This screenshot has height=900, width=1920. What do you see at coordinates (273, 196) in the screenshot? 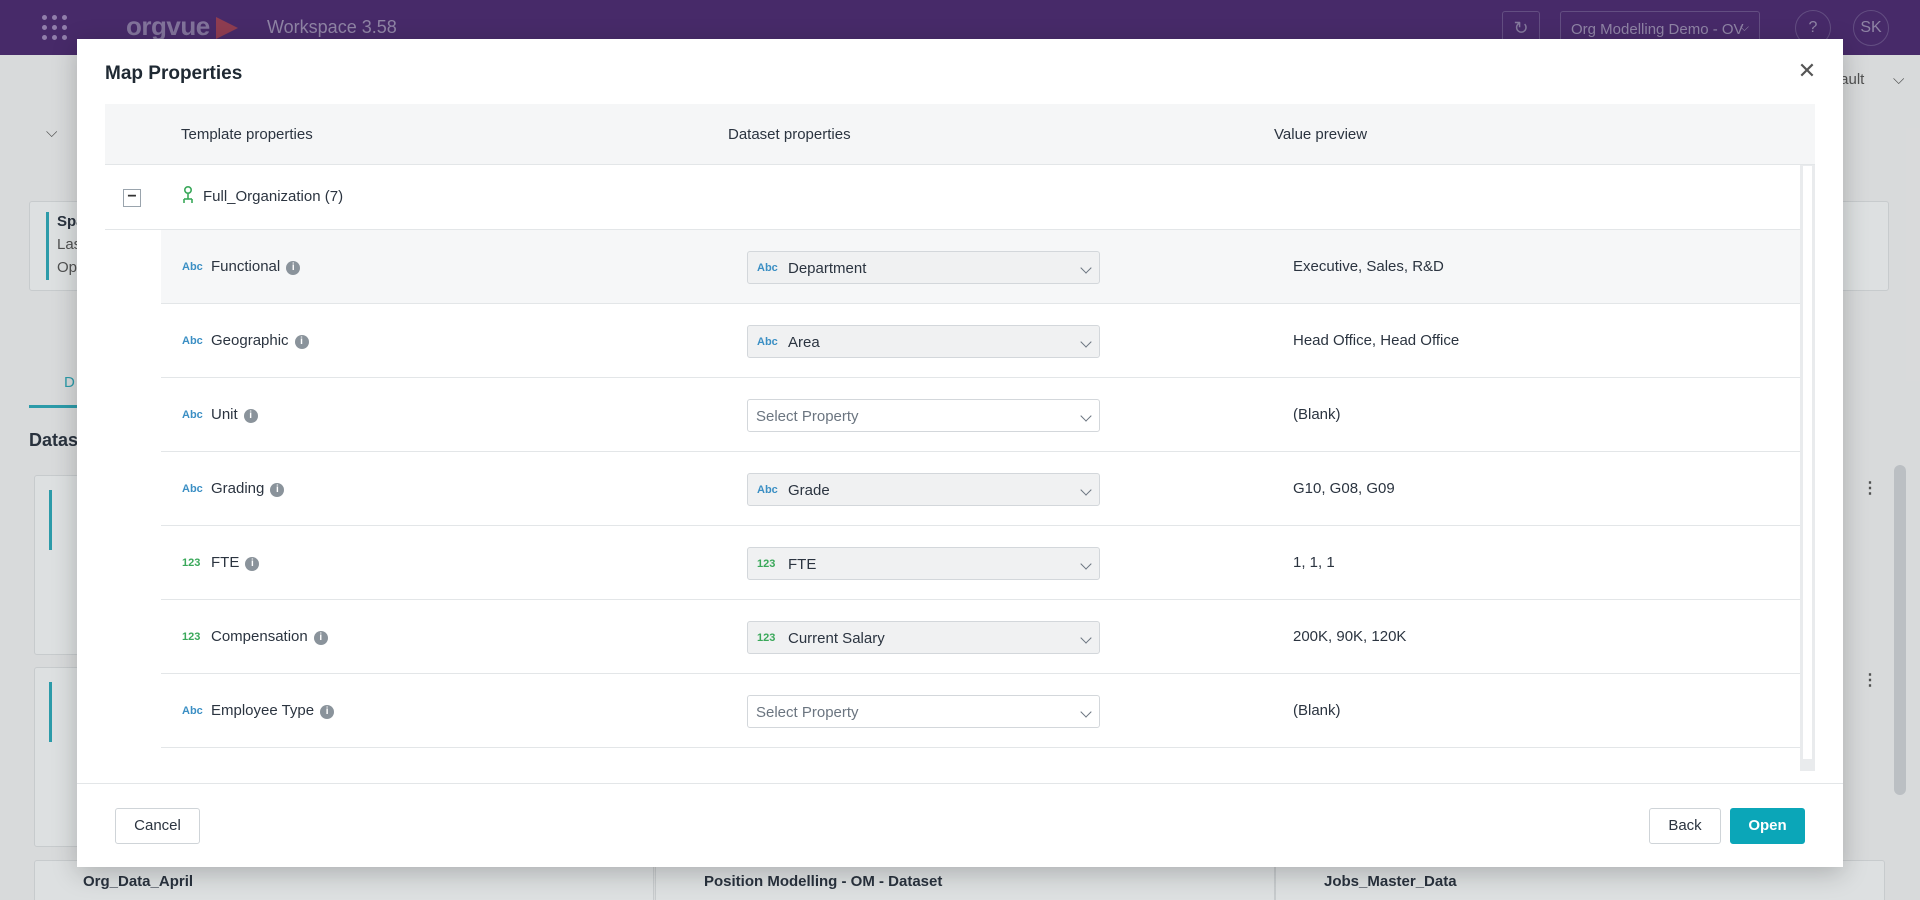
I see `group-label: Full_Organization (7)` at bounding box center [273, 196].